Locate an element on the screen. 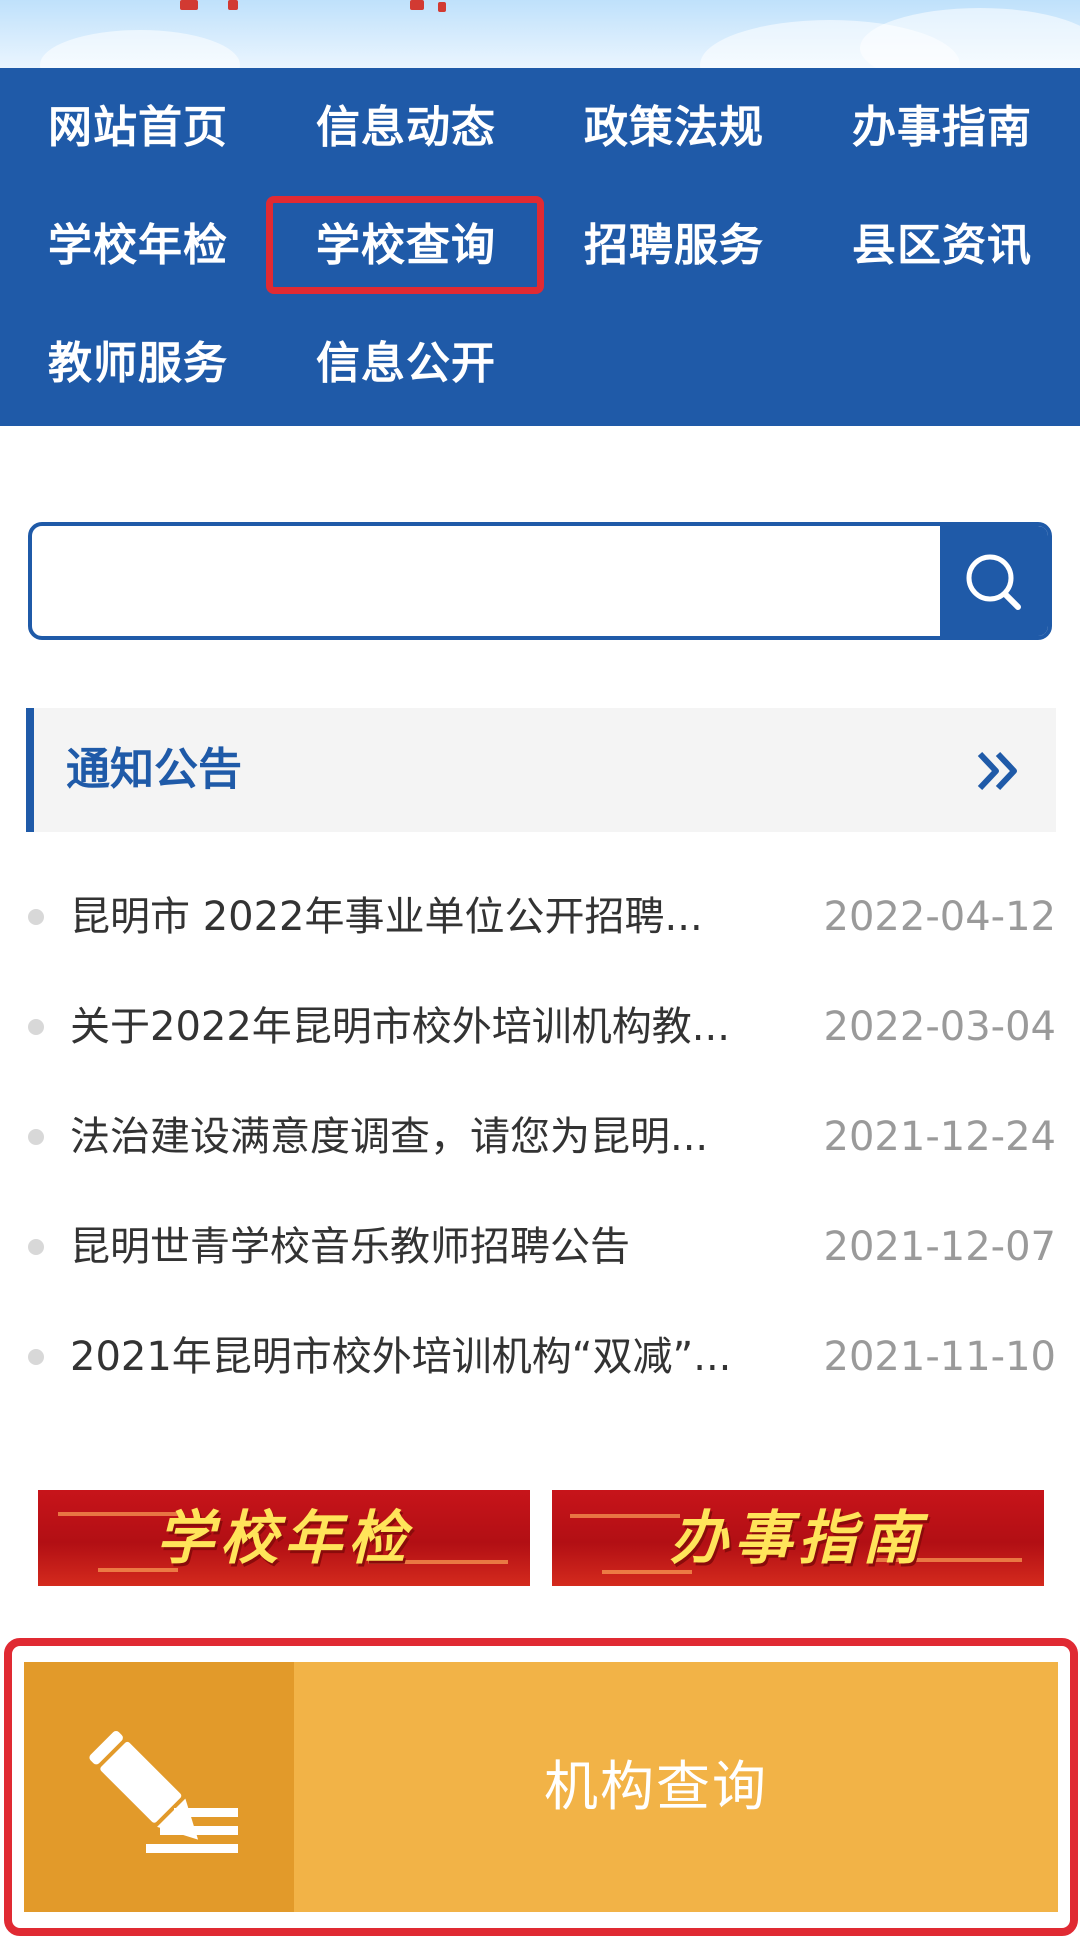 Image resolution: width=1080 pixels, height=1940 pixels. query-icon-block is located at coordinates (159, 1787).